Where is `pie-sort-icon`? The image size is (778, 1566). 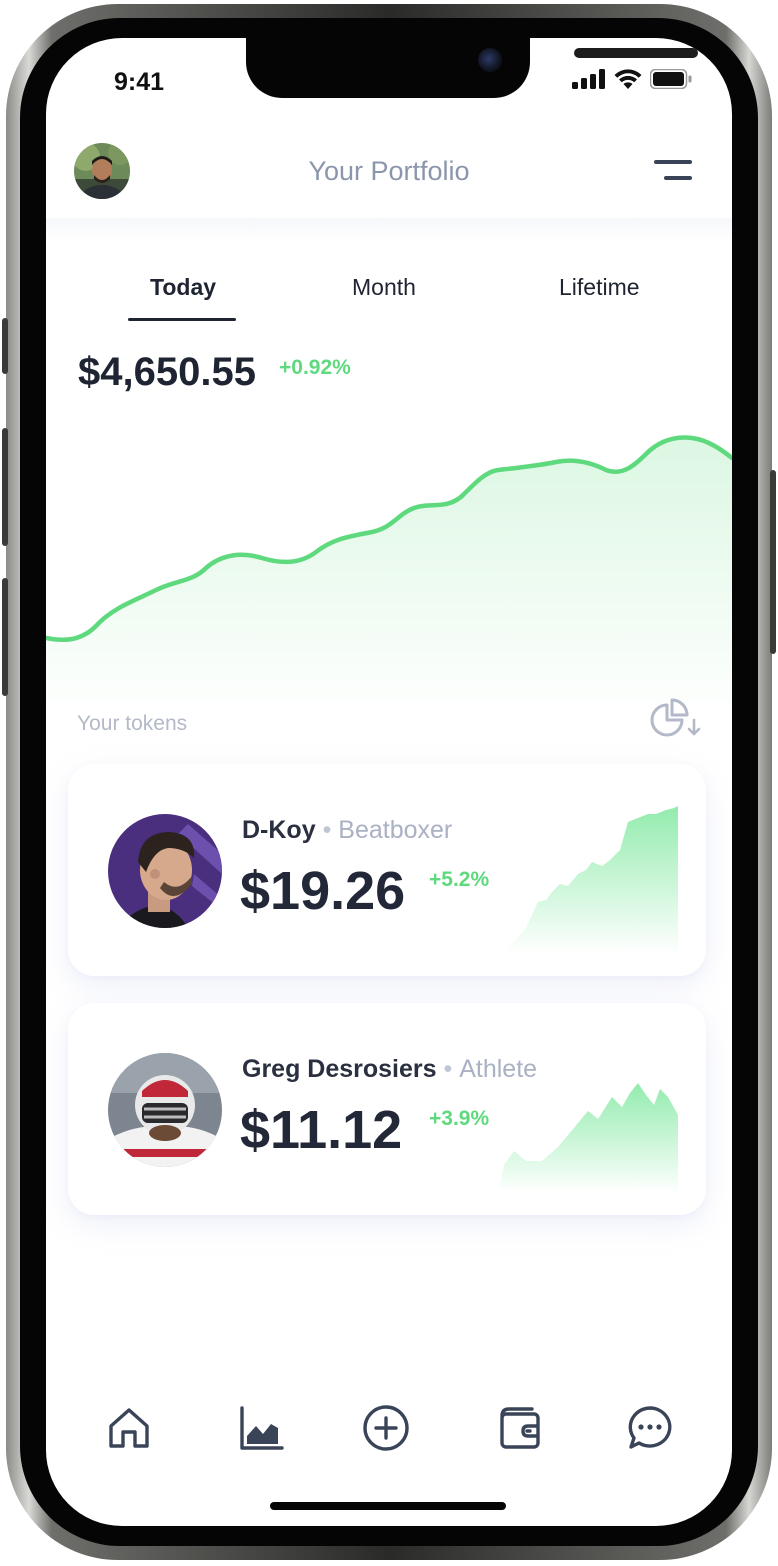
pie-sort-icon is located at coordinates (676, 718).